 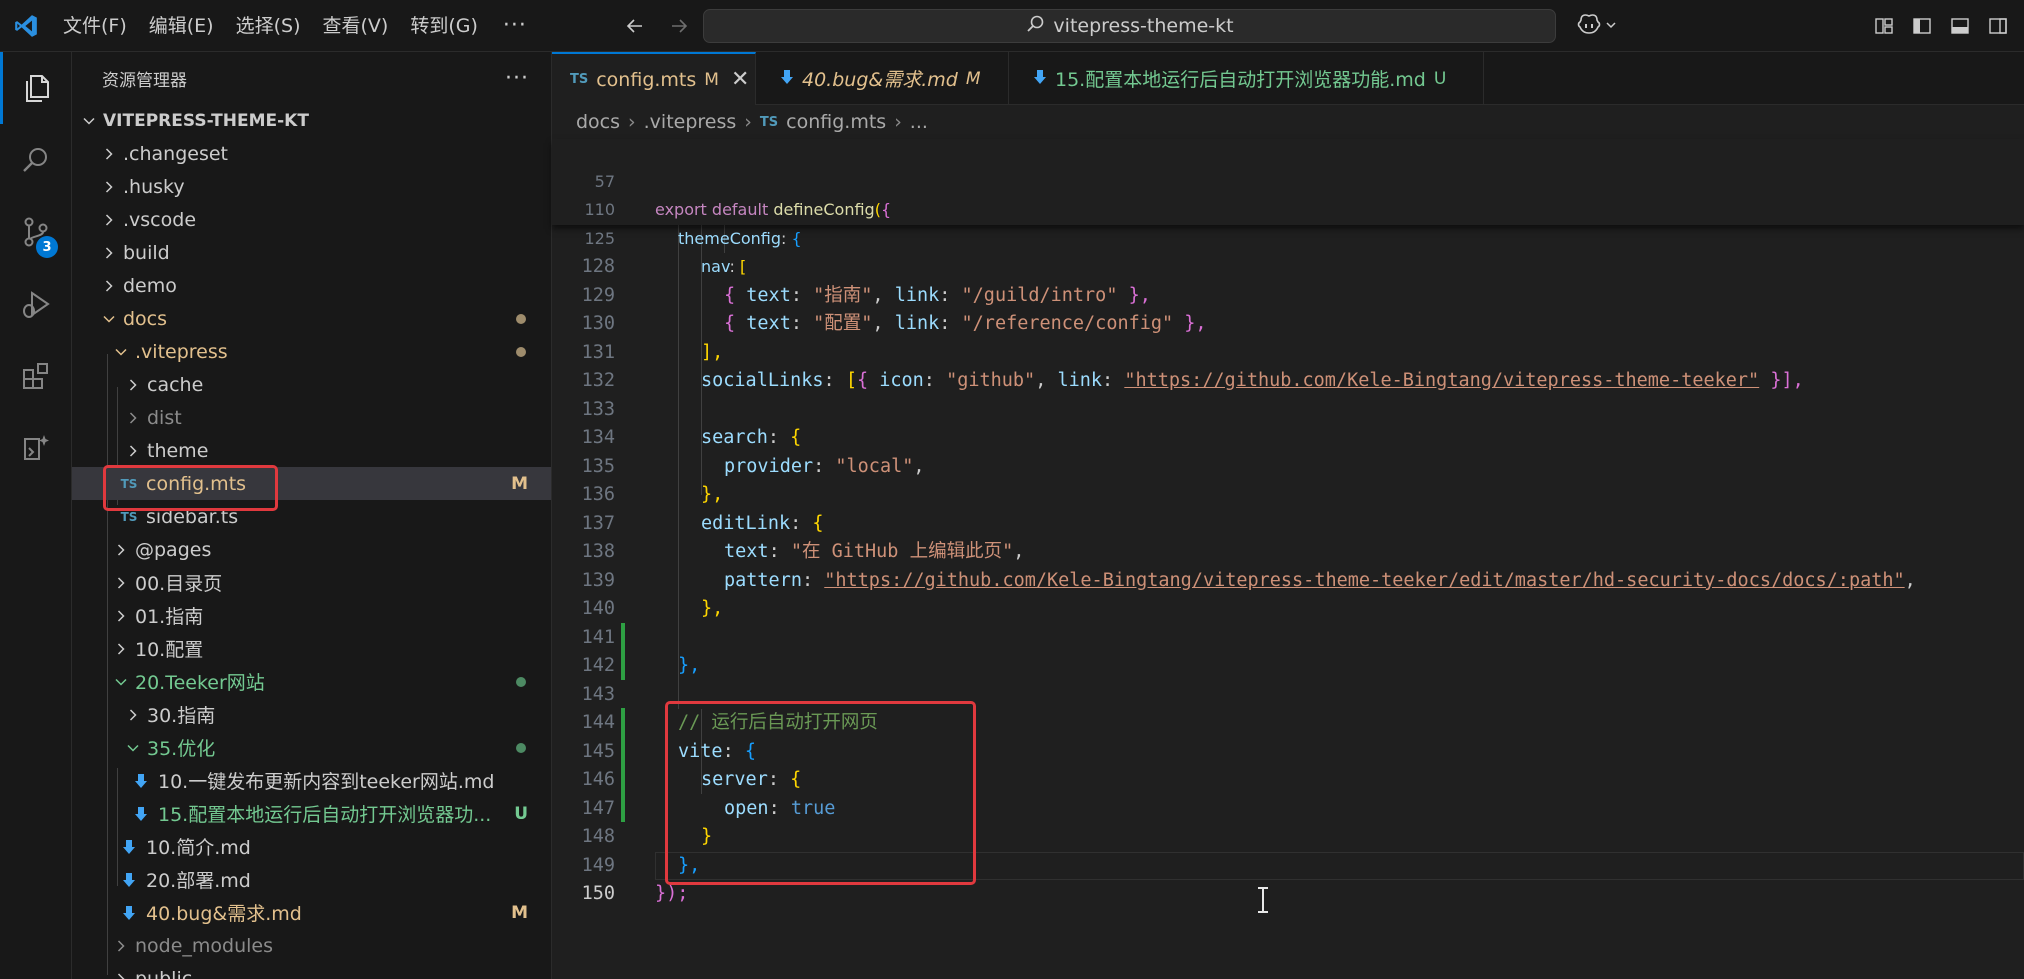 What do you see at coordinates (198, 881) in the screenshot?
I see `tree-item-label: 20.部署.md` at bounding box center [198, 881].